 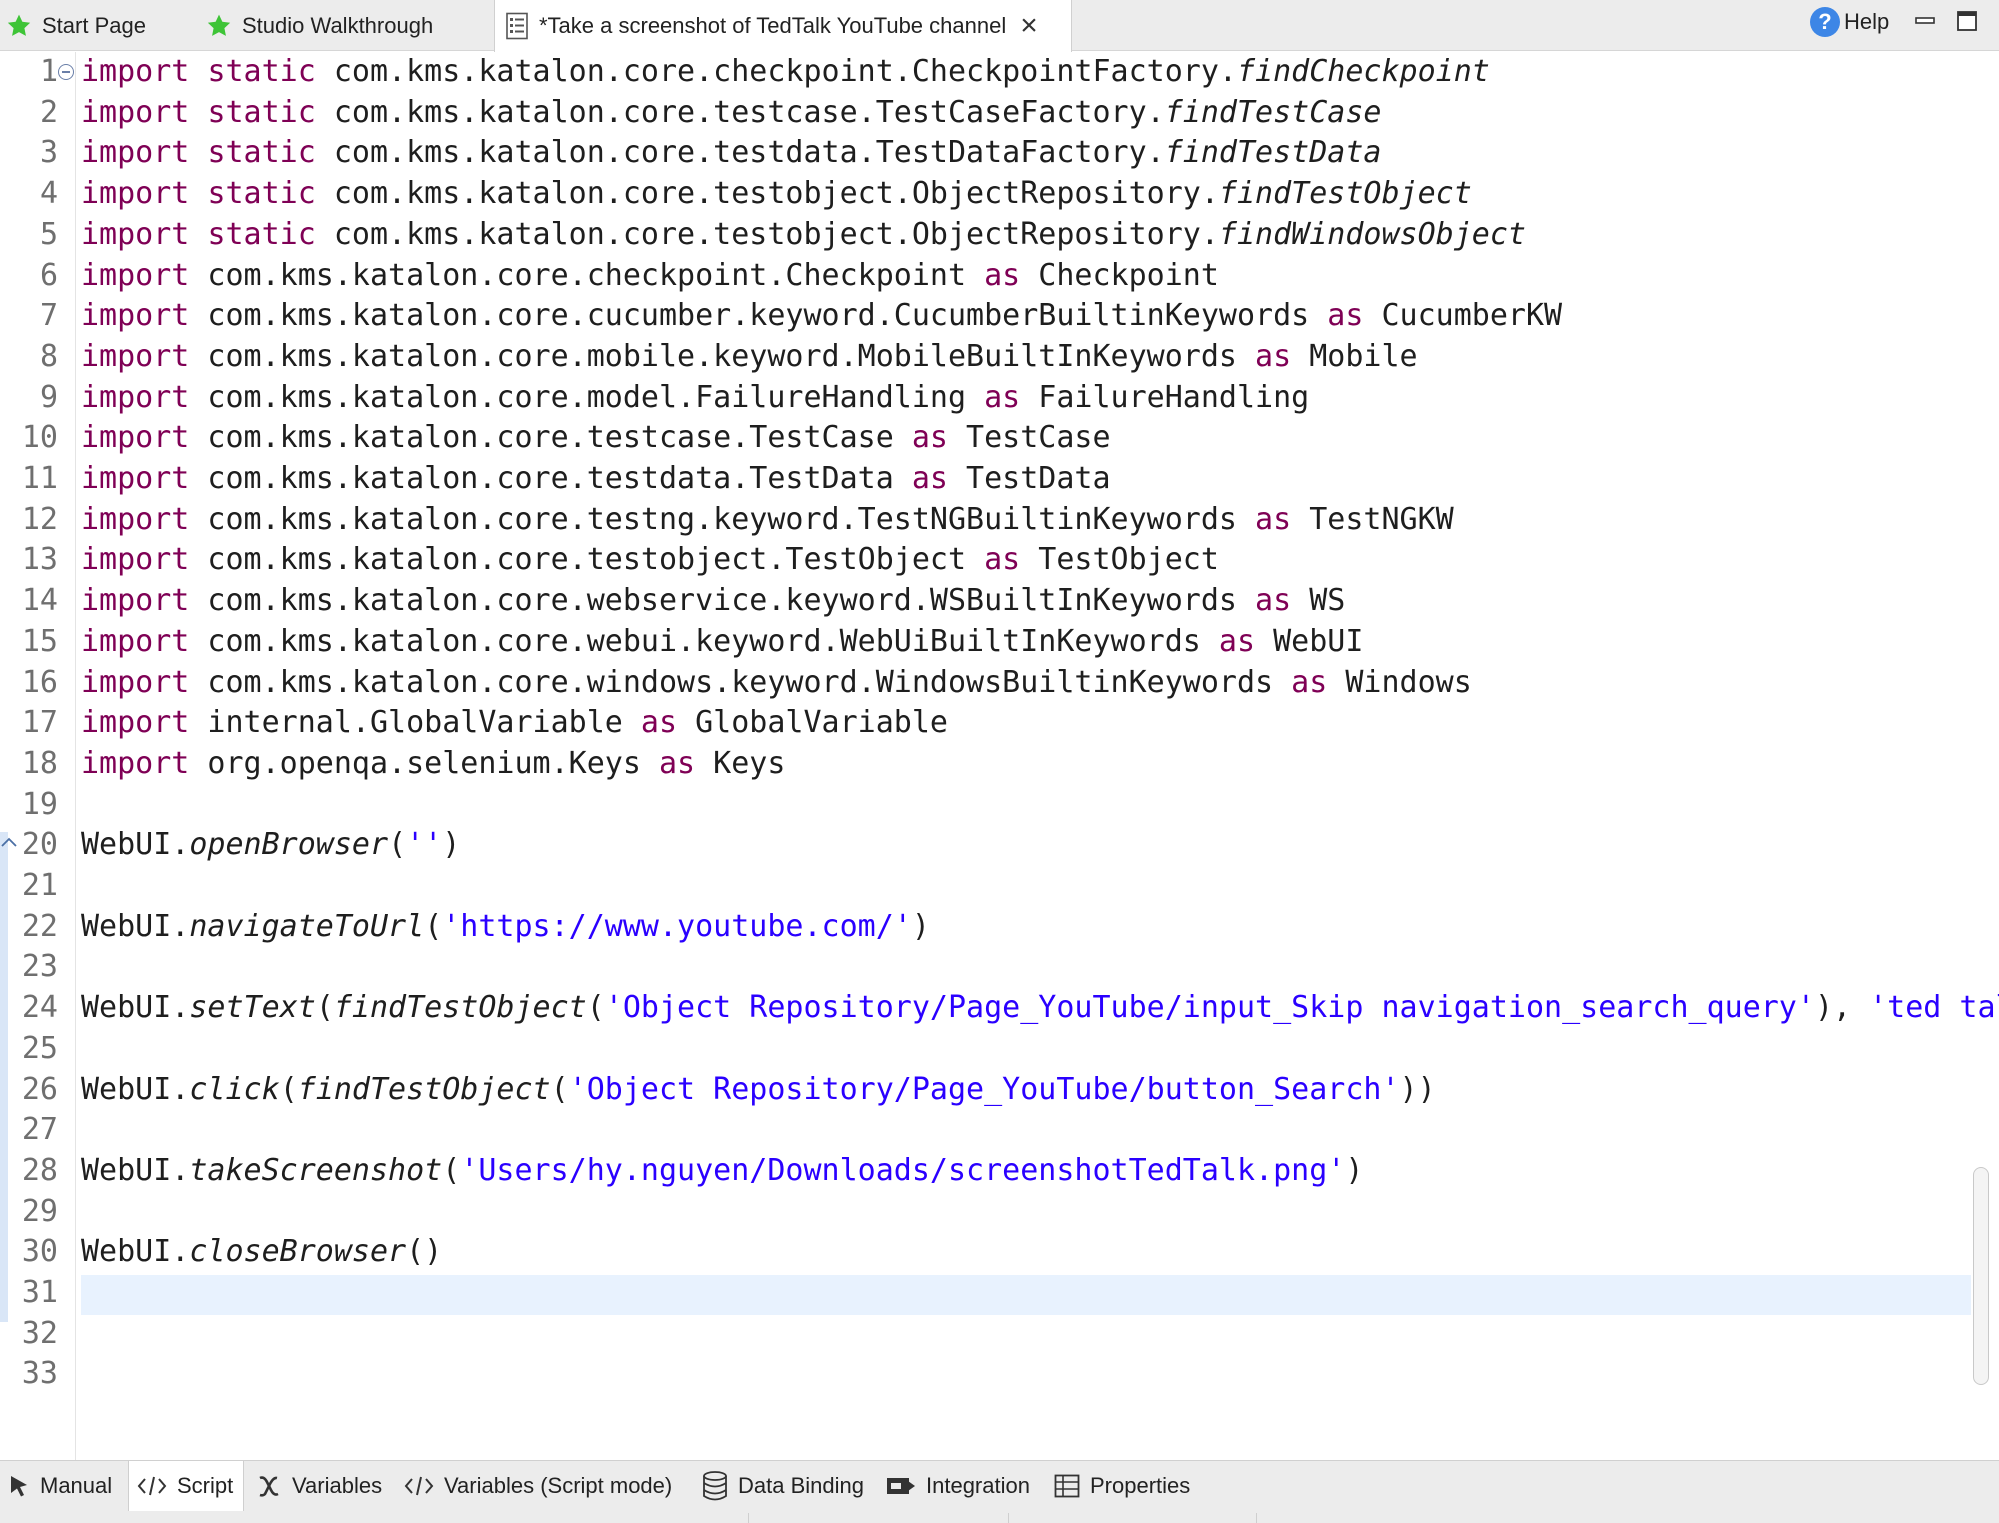 What do you see at coordinates (48, 356) in the screenshot?
I see `line-number: 8` at bounding box center [48, 356].